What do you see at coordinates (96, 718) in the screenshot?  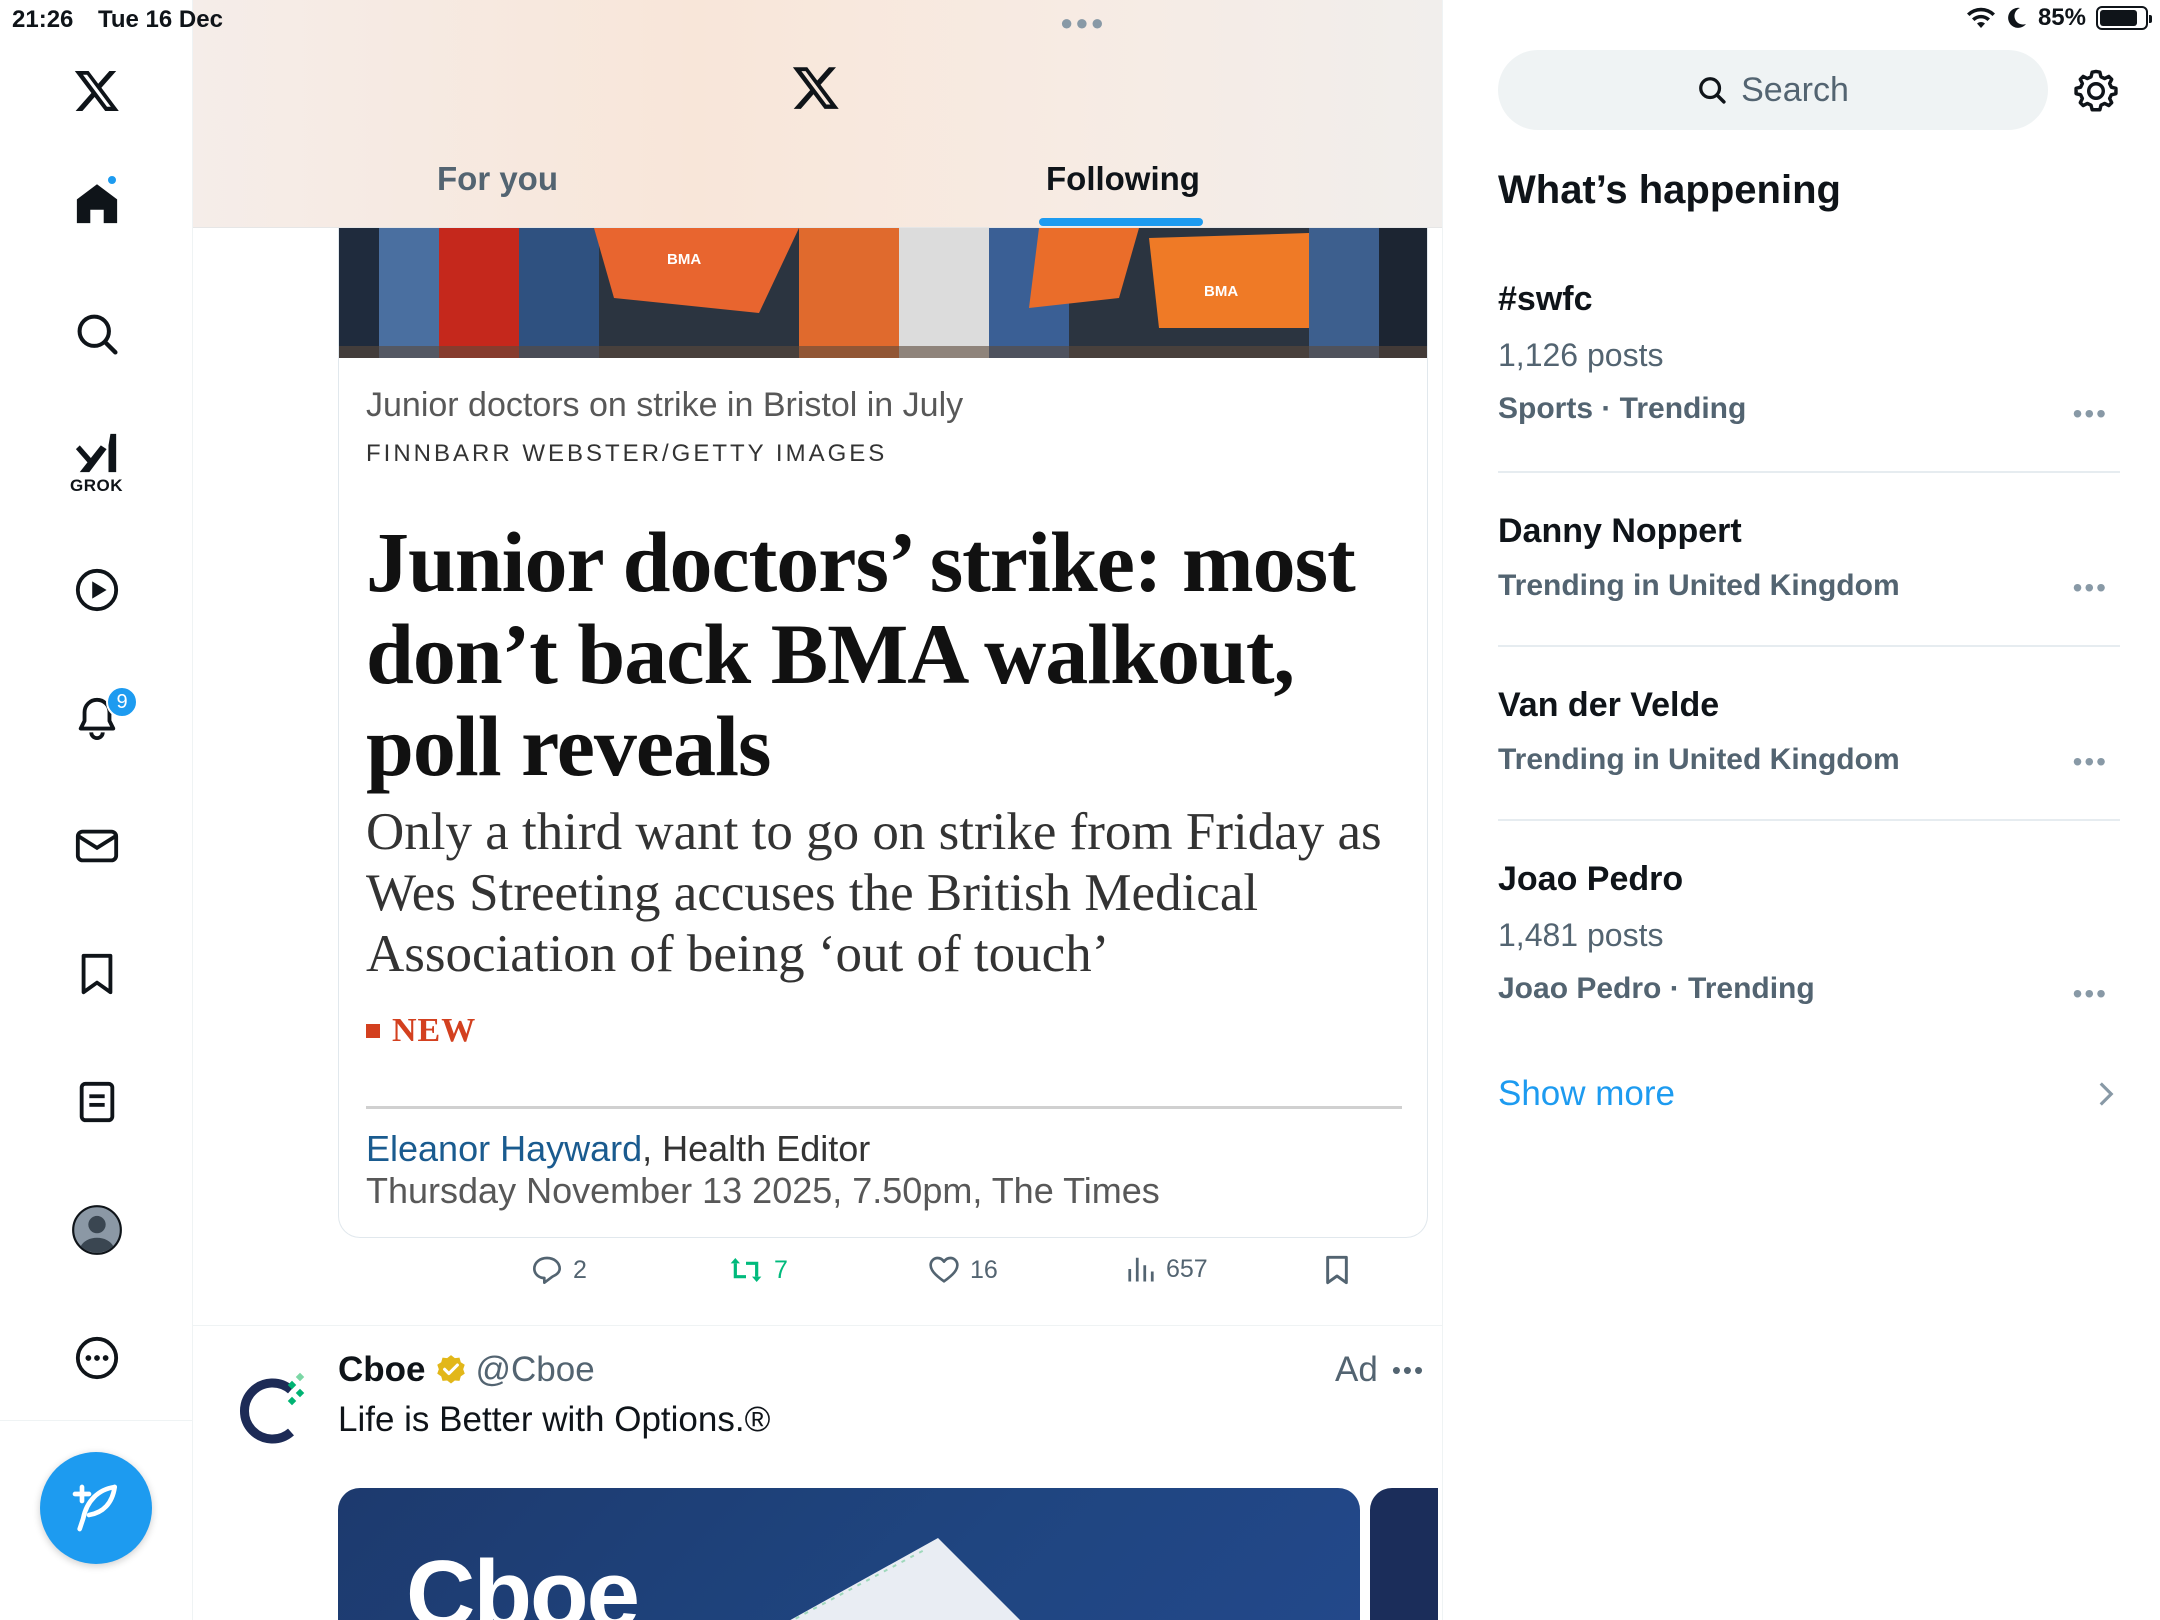 I see `nav-notifications` at bounding box center [96, 718].